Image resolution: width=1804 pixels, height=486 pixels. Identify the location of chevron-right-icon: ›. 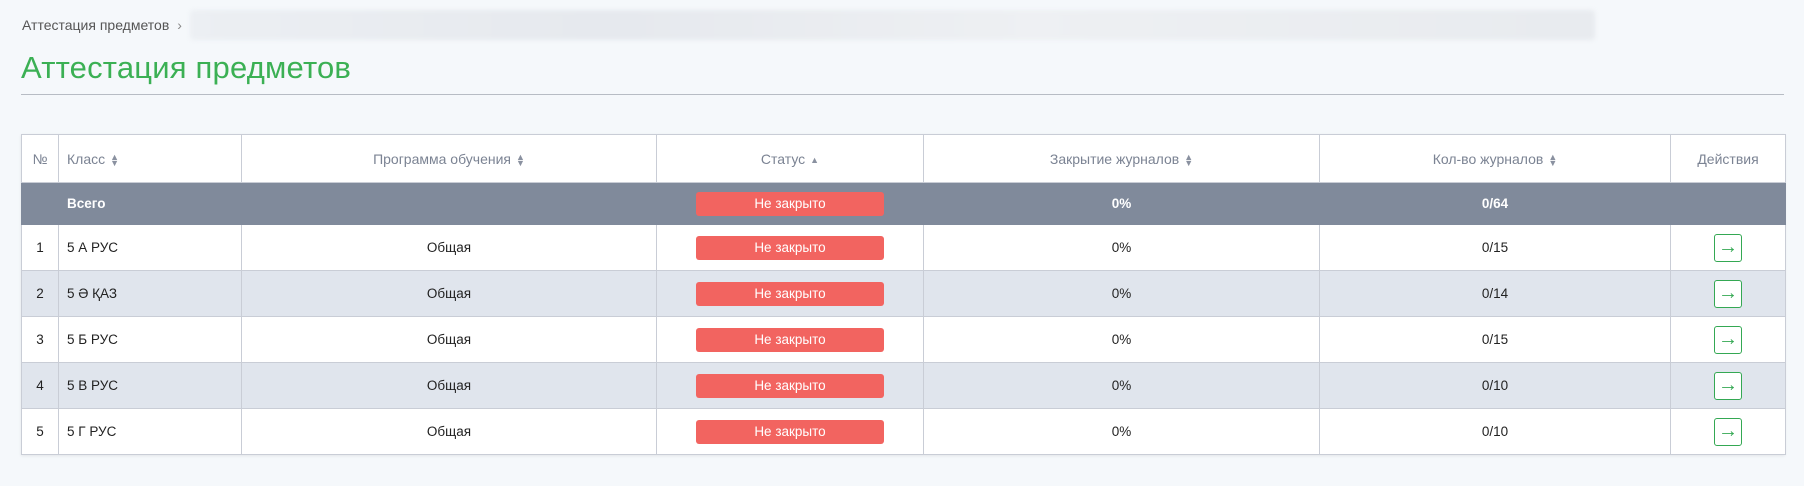
(179, 25).